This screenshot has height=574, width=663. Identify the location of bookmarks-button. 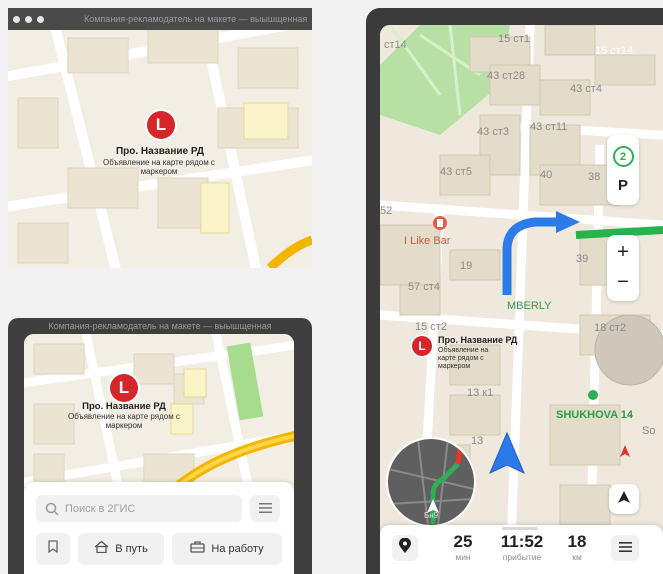
(53, 549).